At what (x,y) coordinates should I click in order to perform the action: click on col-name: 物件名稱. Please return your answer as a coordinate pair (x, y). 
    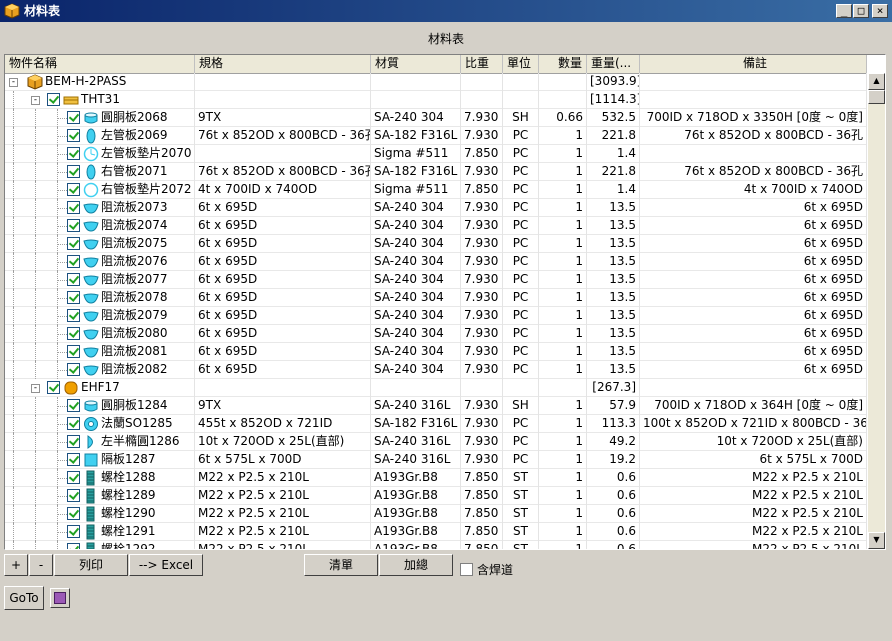
    Looking at the image, I should click on (100, 64).